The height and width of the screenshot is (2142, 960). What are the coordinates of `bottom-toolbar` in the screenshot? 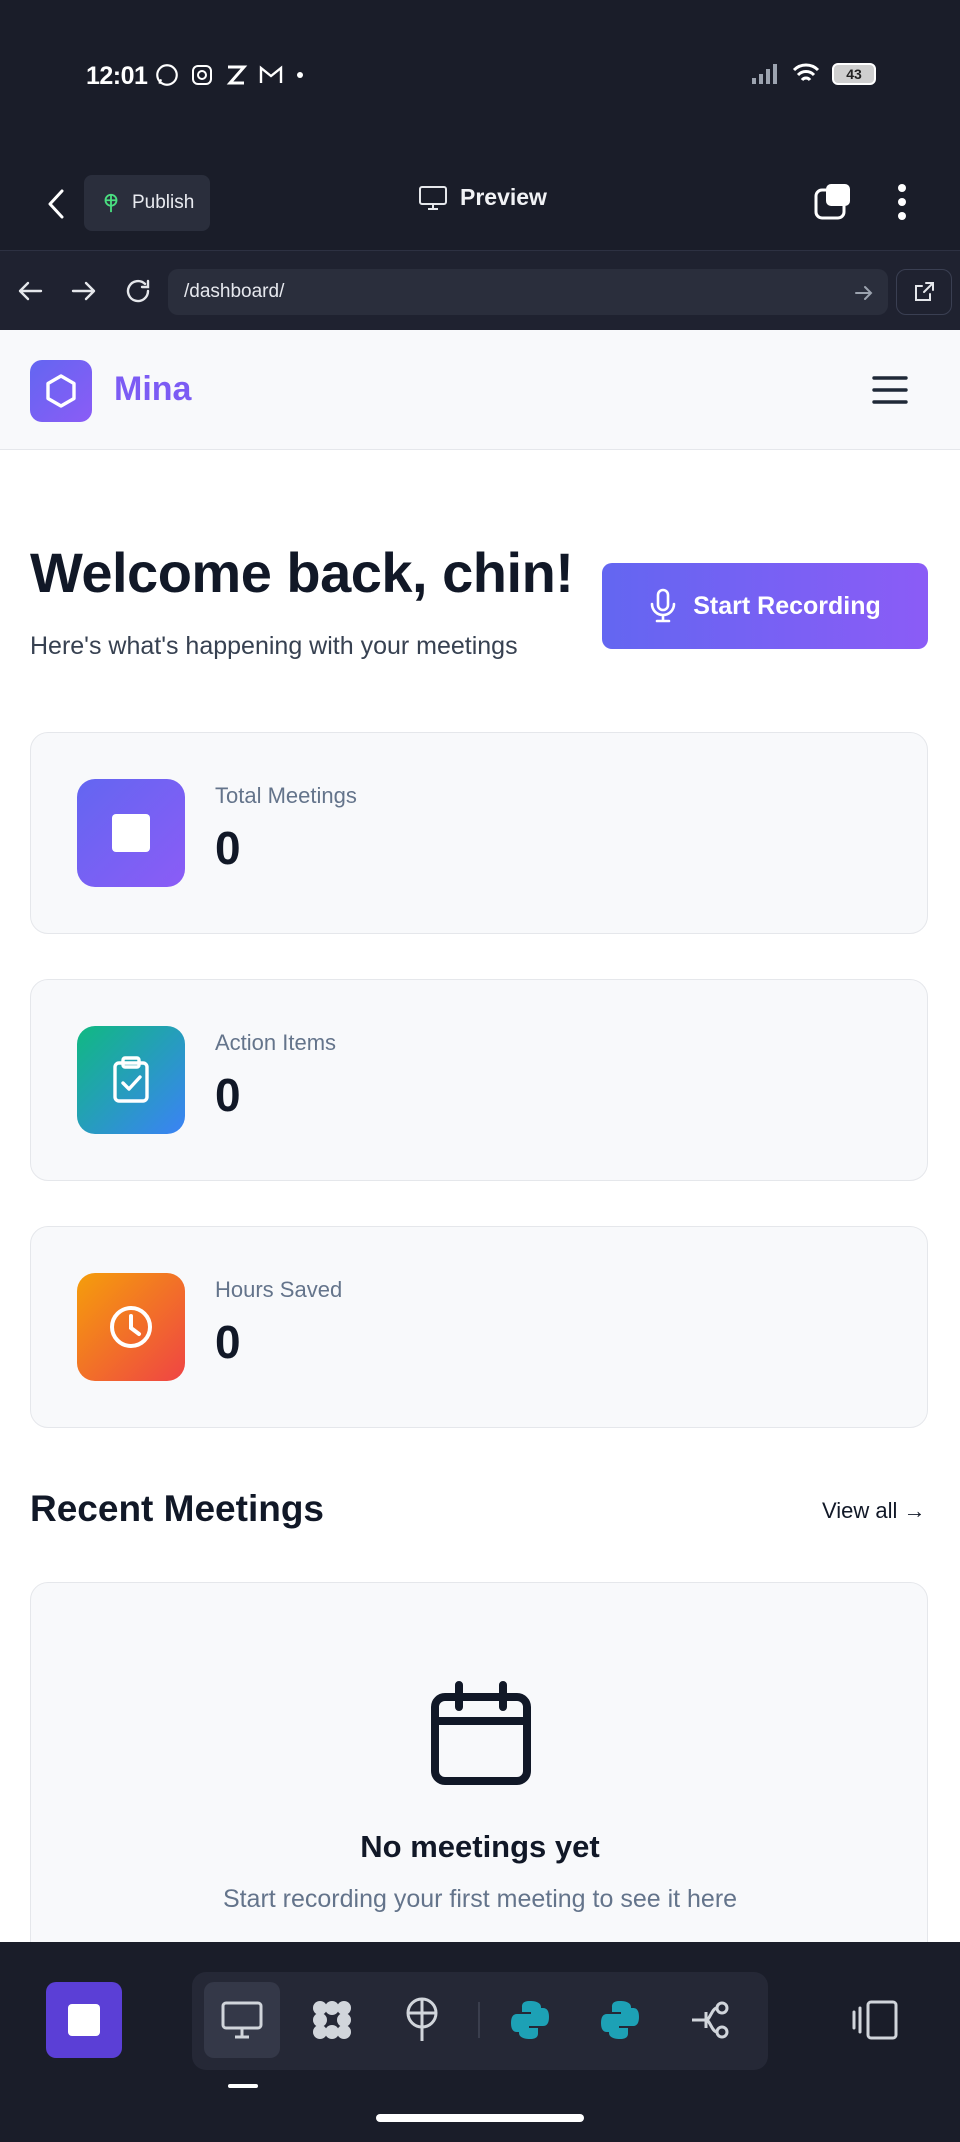 It's located at (480, 2042).